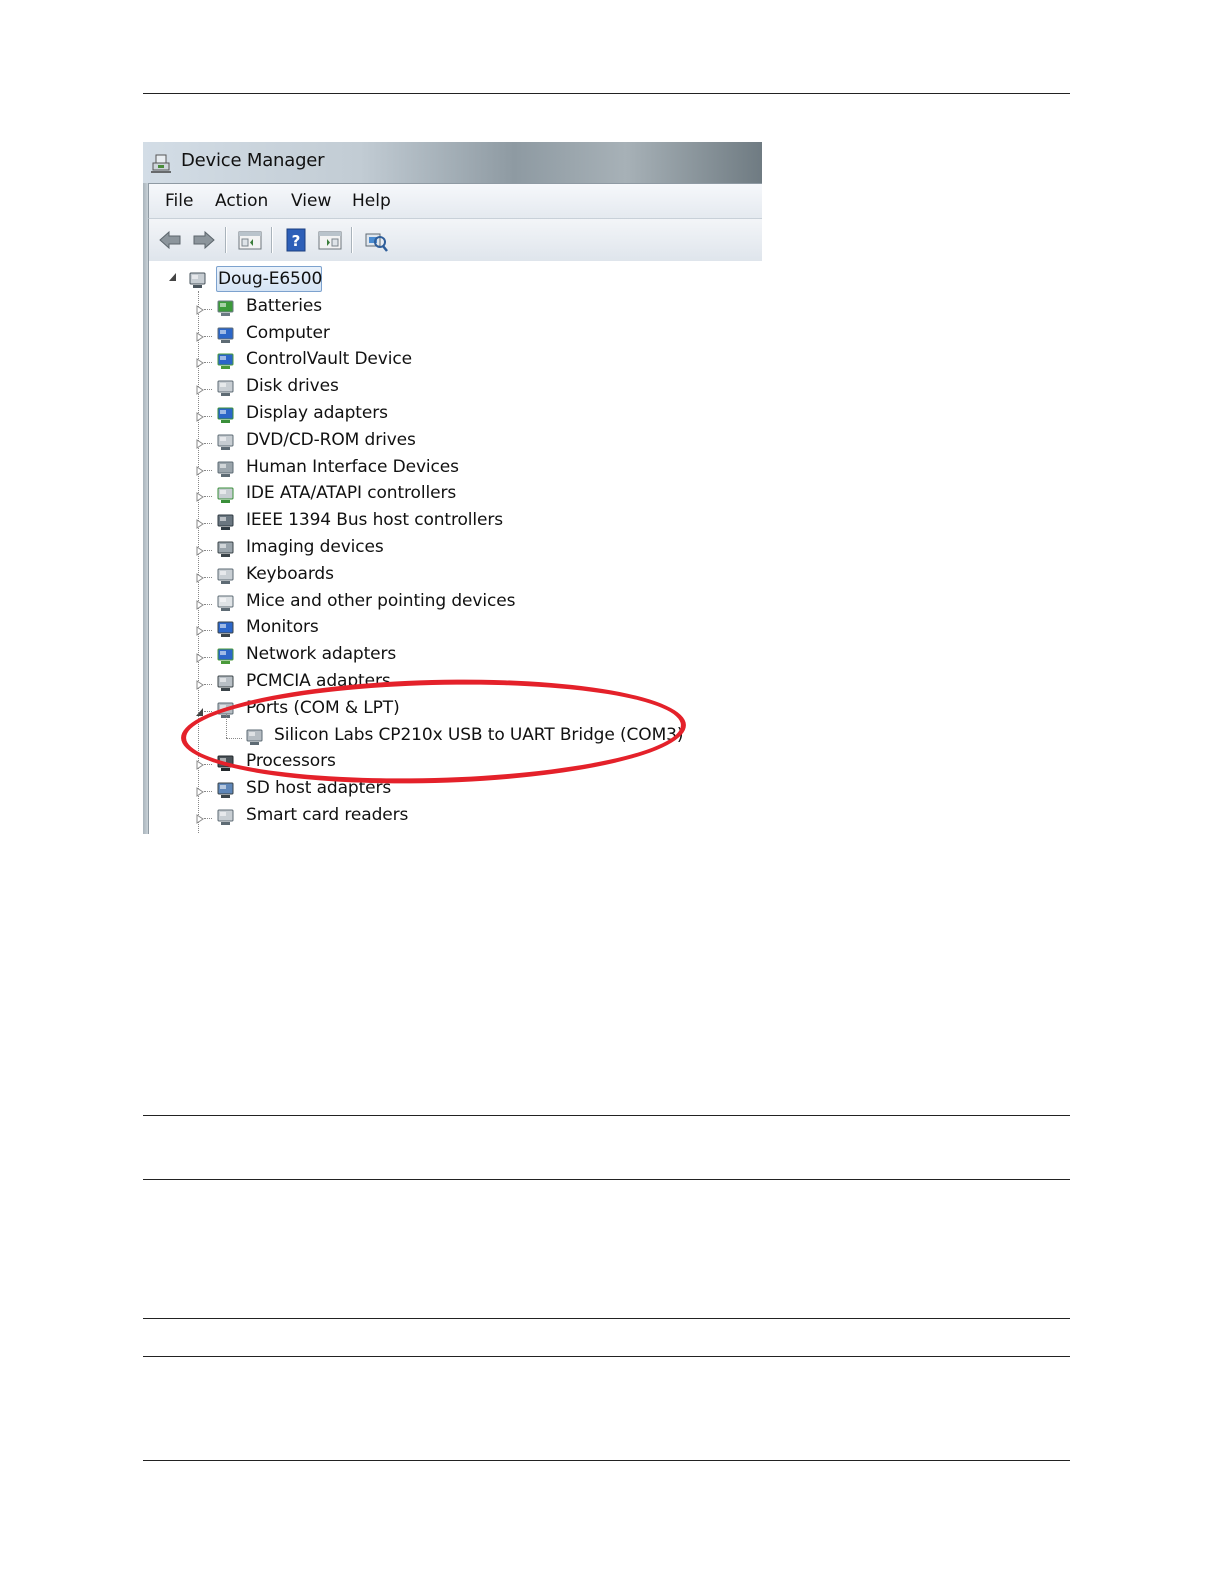 The height and width of the screenshot is (1584, 1224). Describe the element at coordinates (225, 576) in the screenshot. I see `keyboard-icon` at that location.